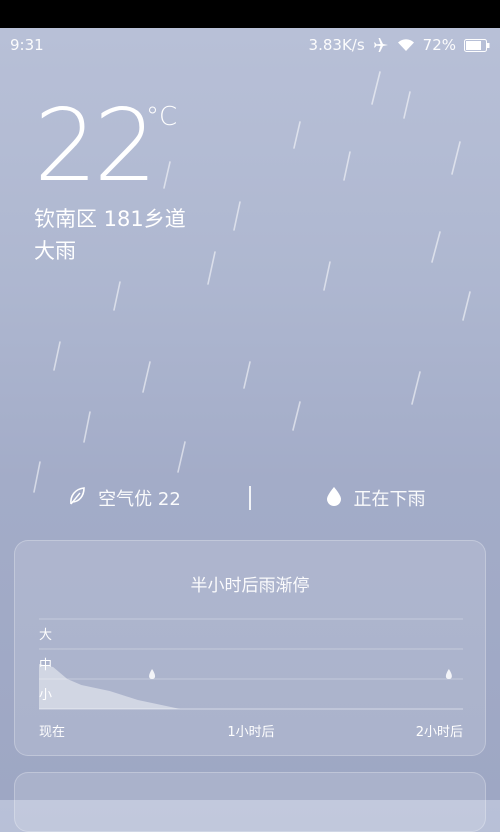 The height and width of the screenshot is (832, 500). Describe the element at coordinates (110, 219) in the screenshot. I see `location-label: 钦南区 181乡道` at that location.